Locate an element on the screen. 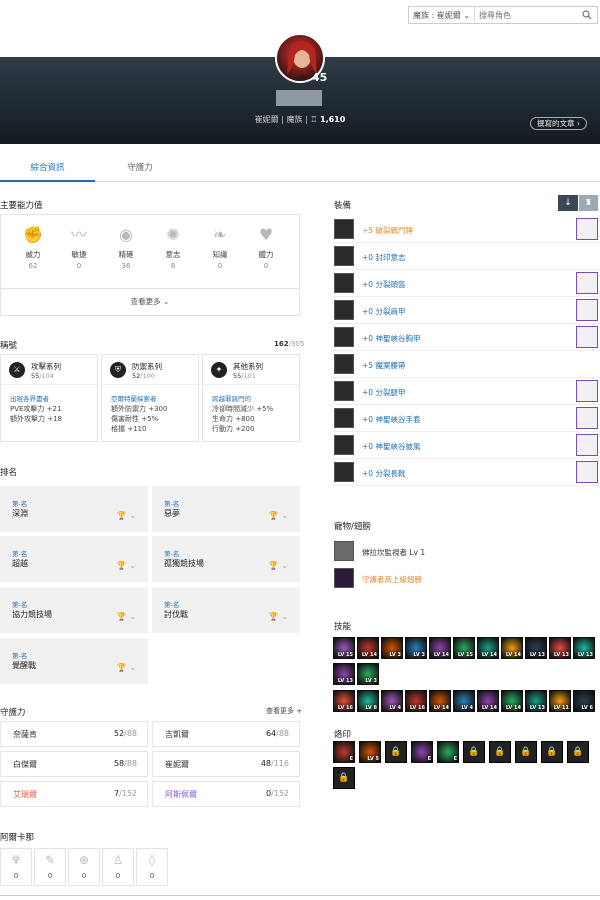 The image size is (600, 900). guardian-name: 阿斯佩爾 is located at coordinates (181, 794).